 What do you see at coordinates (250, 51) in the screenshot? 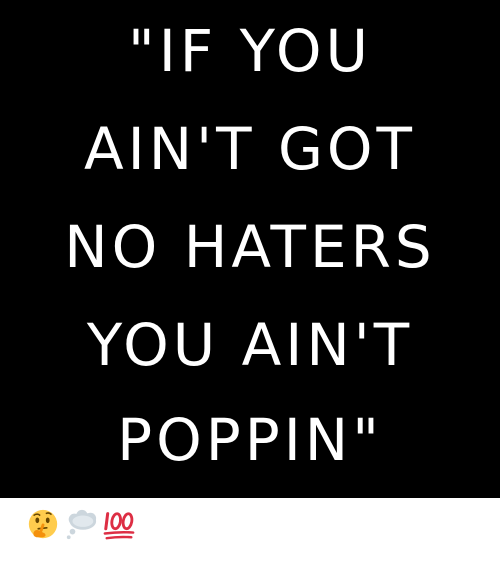
I see `quote-line-1: "IF YOU` at bounding box center [250, 51].